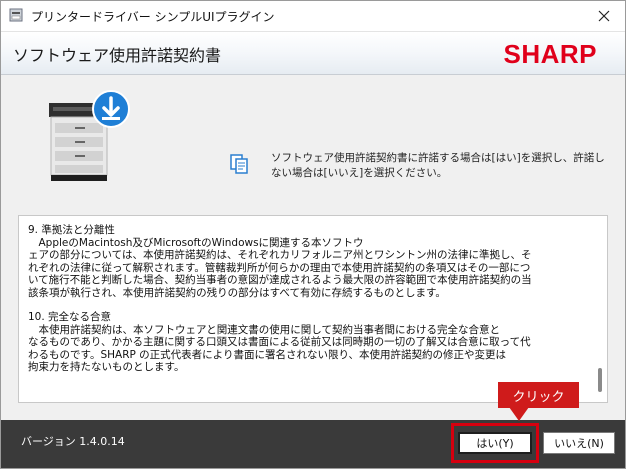 This screenshot has width=626, height=469. Describe the element at coordinates (106, 367) in the screenshot. I see `license-line: 拘束力を持たないものとします。` at that location.